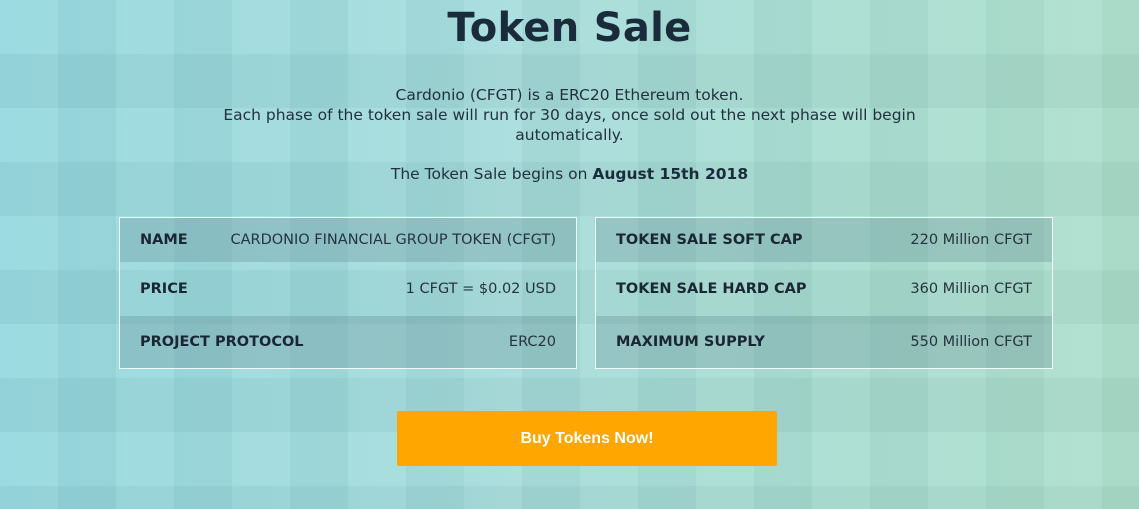  What do you see at coordinates (222, 342) in the screenshot?
I see `row-key: PROJECT PROTOCOL` at bounding box center [222, 342].